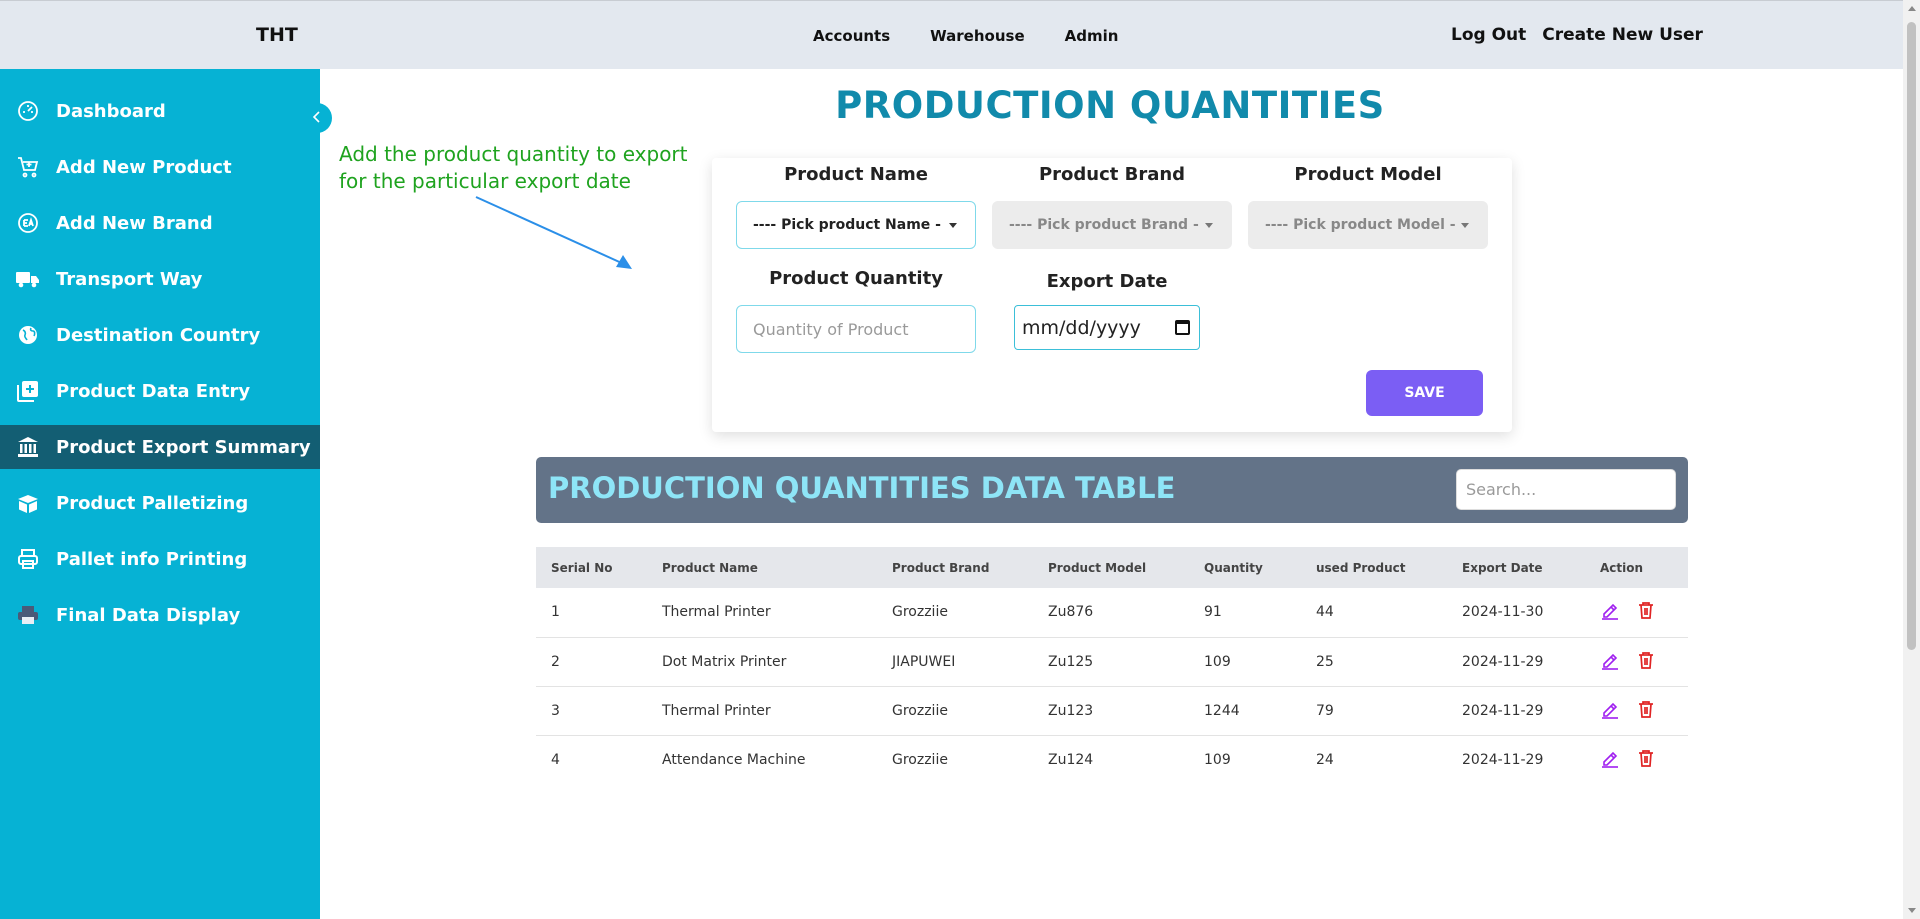 The width and height of the screenshot is (1920, 919). I want to click on sidebar-item-dashboard: Dashboard, so click(160, 111).